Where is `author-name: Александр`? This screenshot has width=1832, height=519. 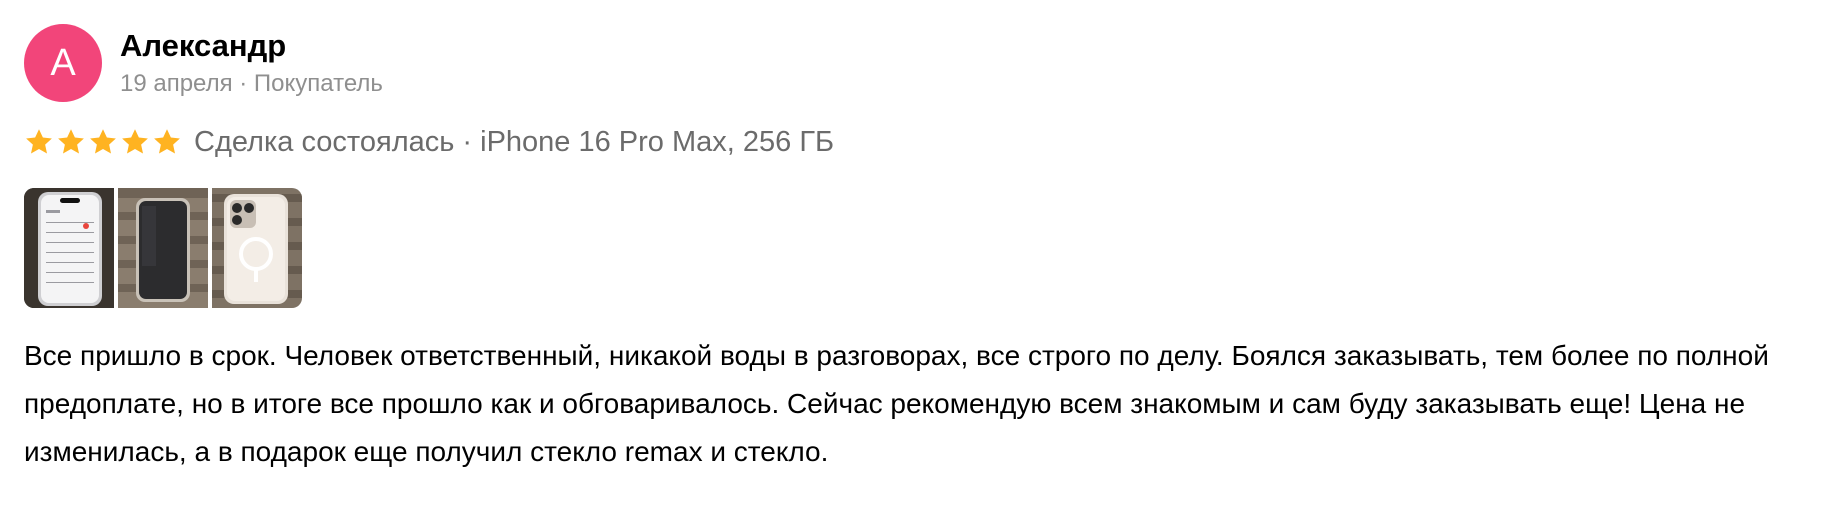
author-name: Александр is located at coordinates (203, 46).